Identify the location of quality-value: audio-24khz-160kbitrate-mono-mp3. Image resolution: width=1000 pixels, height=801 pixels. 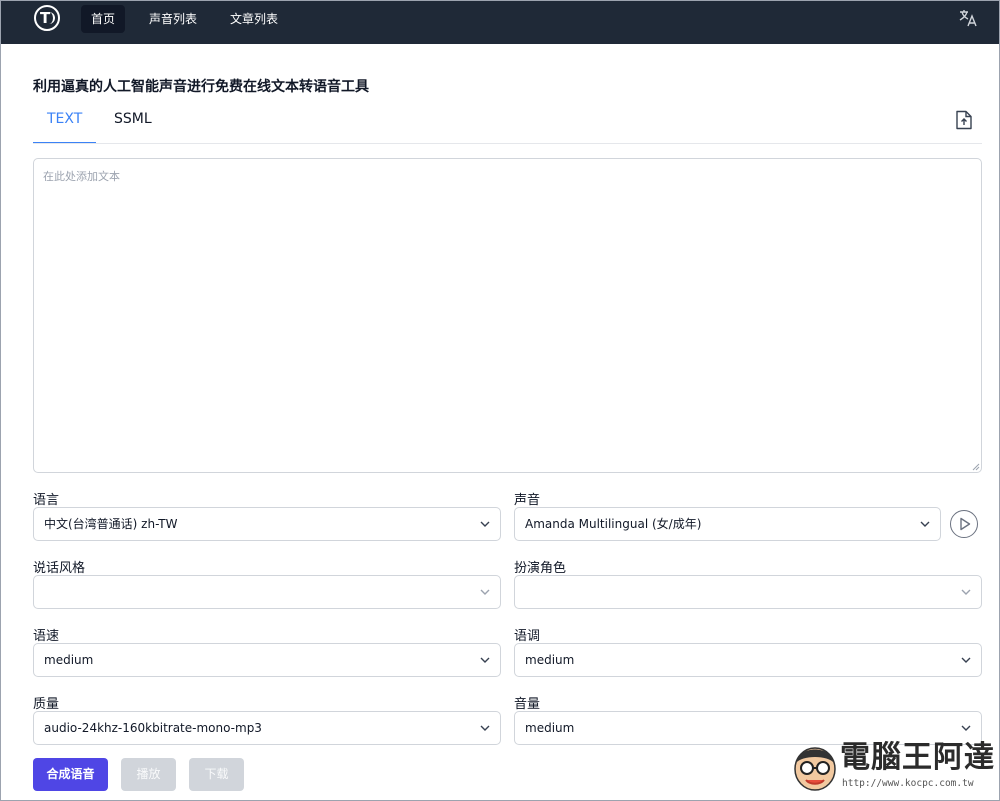
(153, 728).